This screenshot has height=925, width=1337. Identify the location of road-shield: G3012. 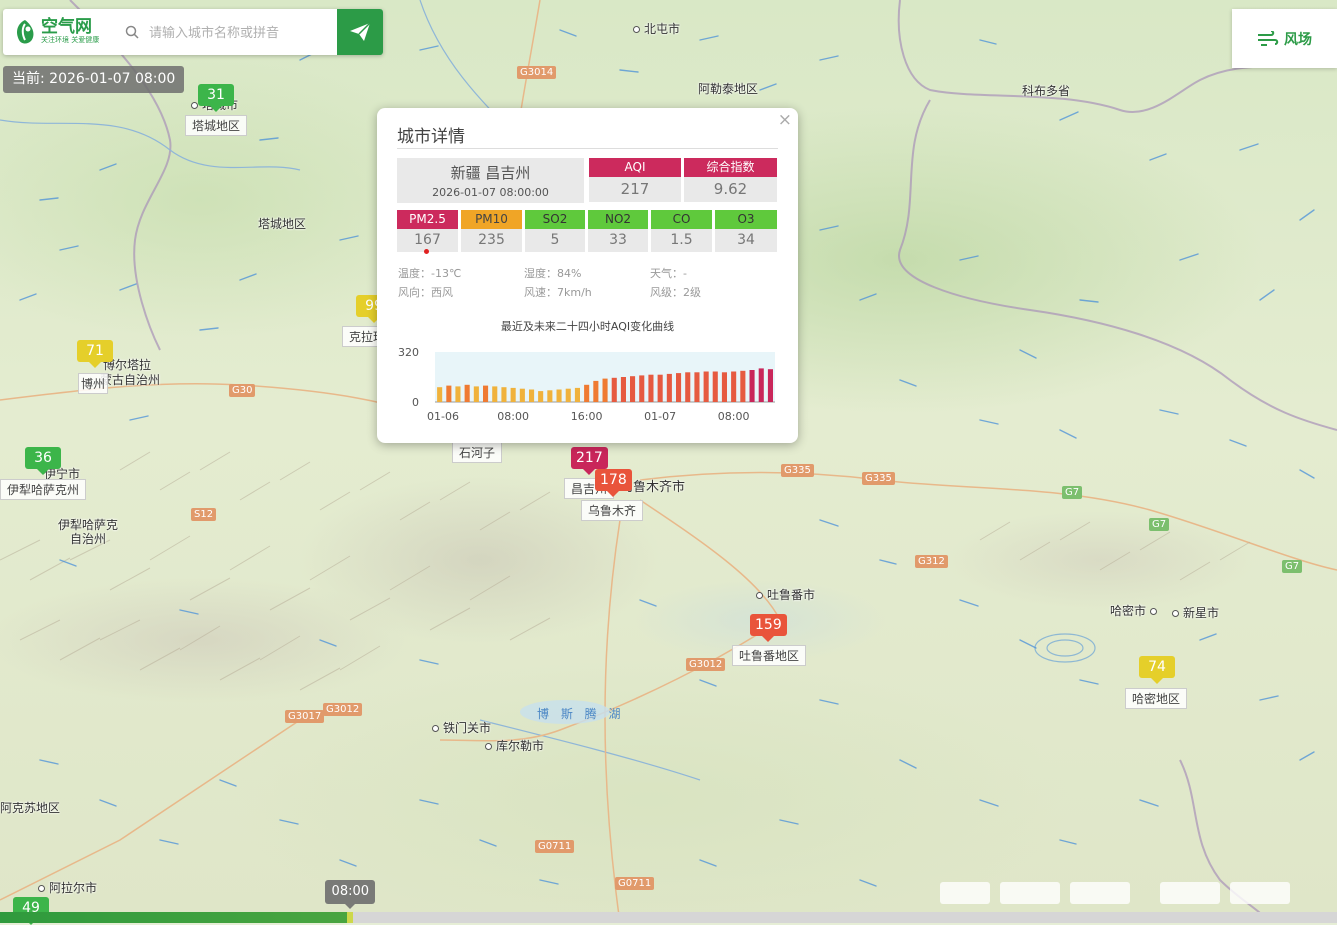
(706, 664).